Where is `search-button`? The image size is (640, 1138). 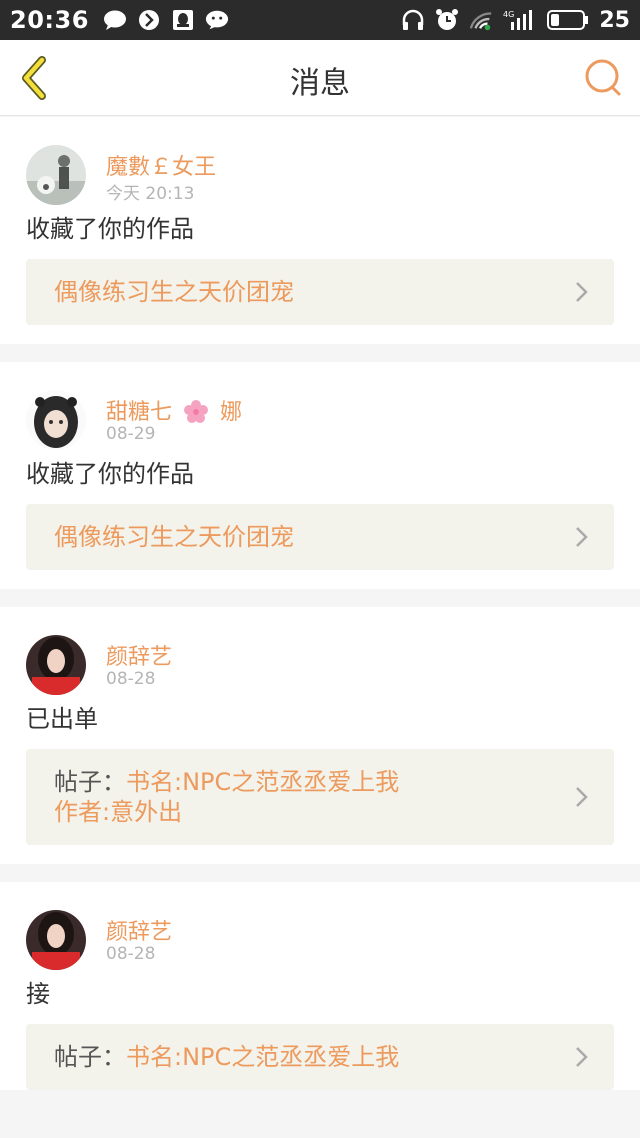 search-button is located at coordinates (604, 78).